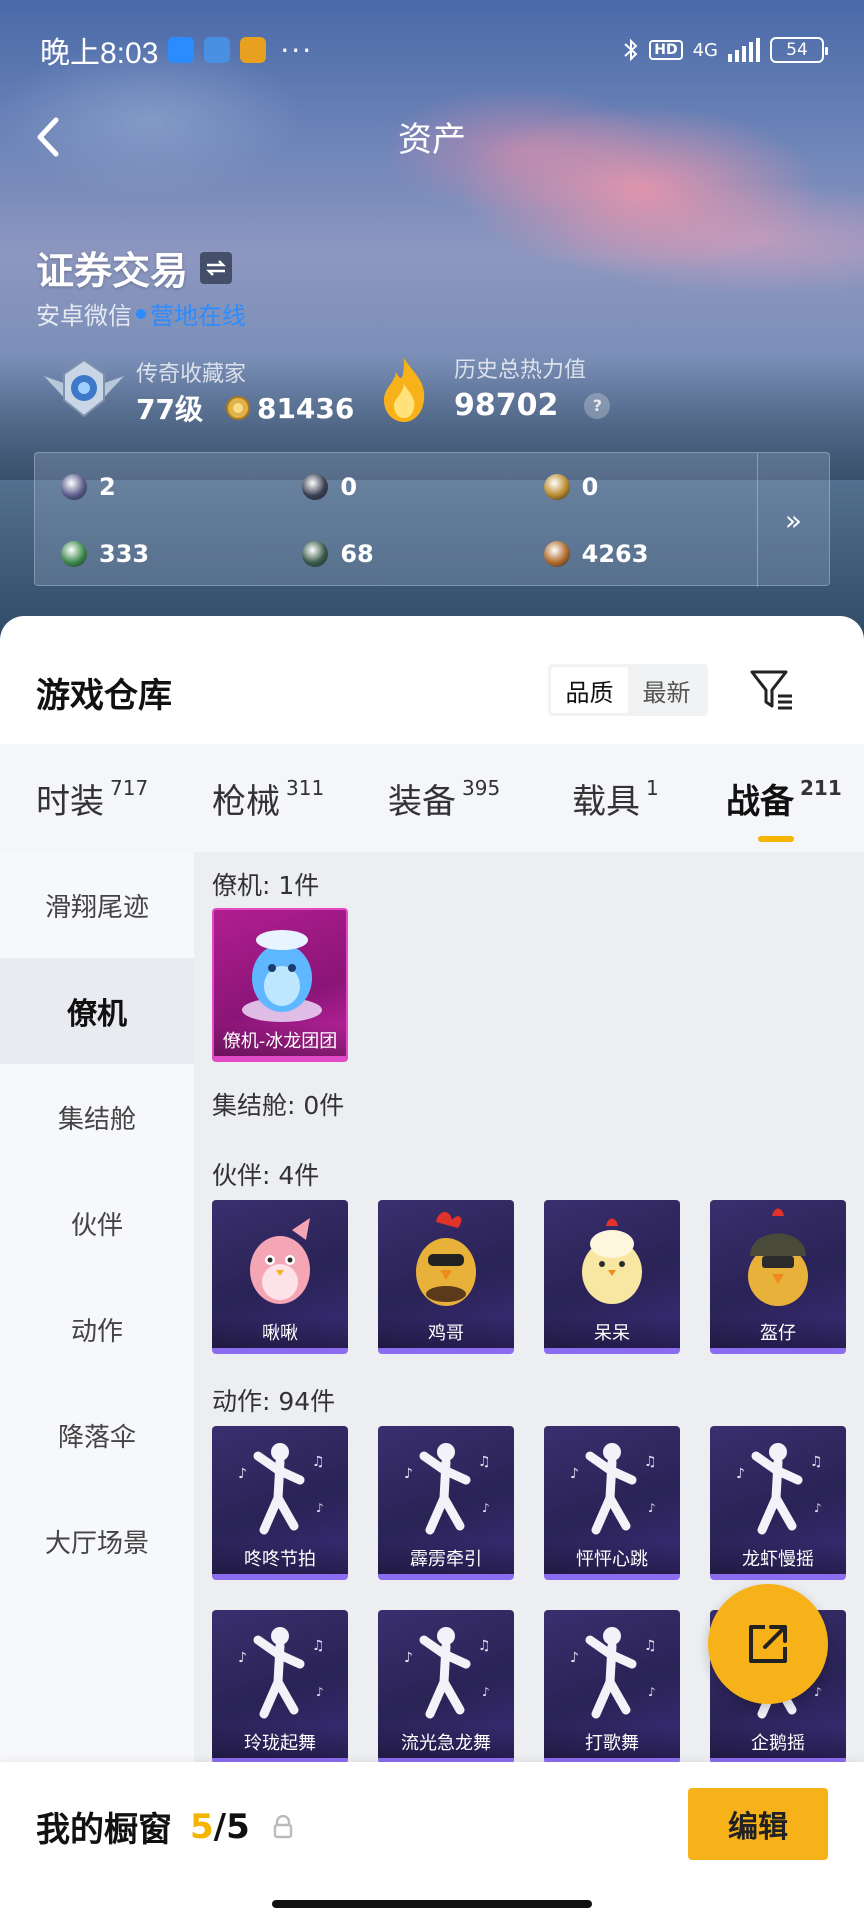  I want to click on status-time: 晚上8:03, so click(99, 53).